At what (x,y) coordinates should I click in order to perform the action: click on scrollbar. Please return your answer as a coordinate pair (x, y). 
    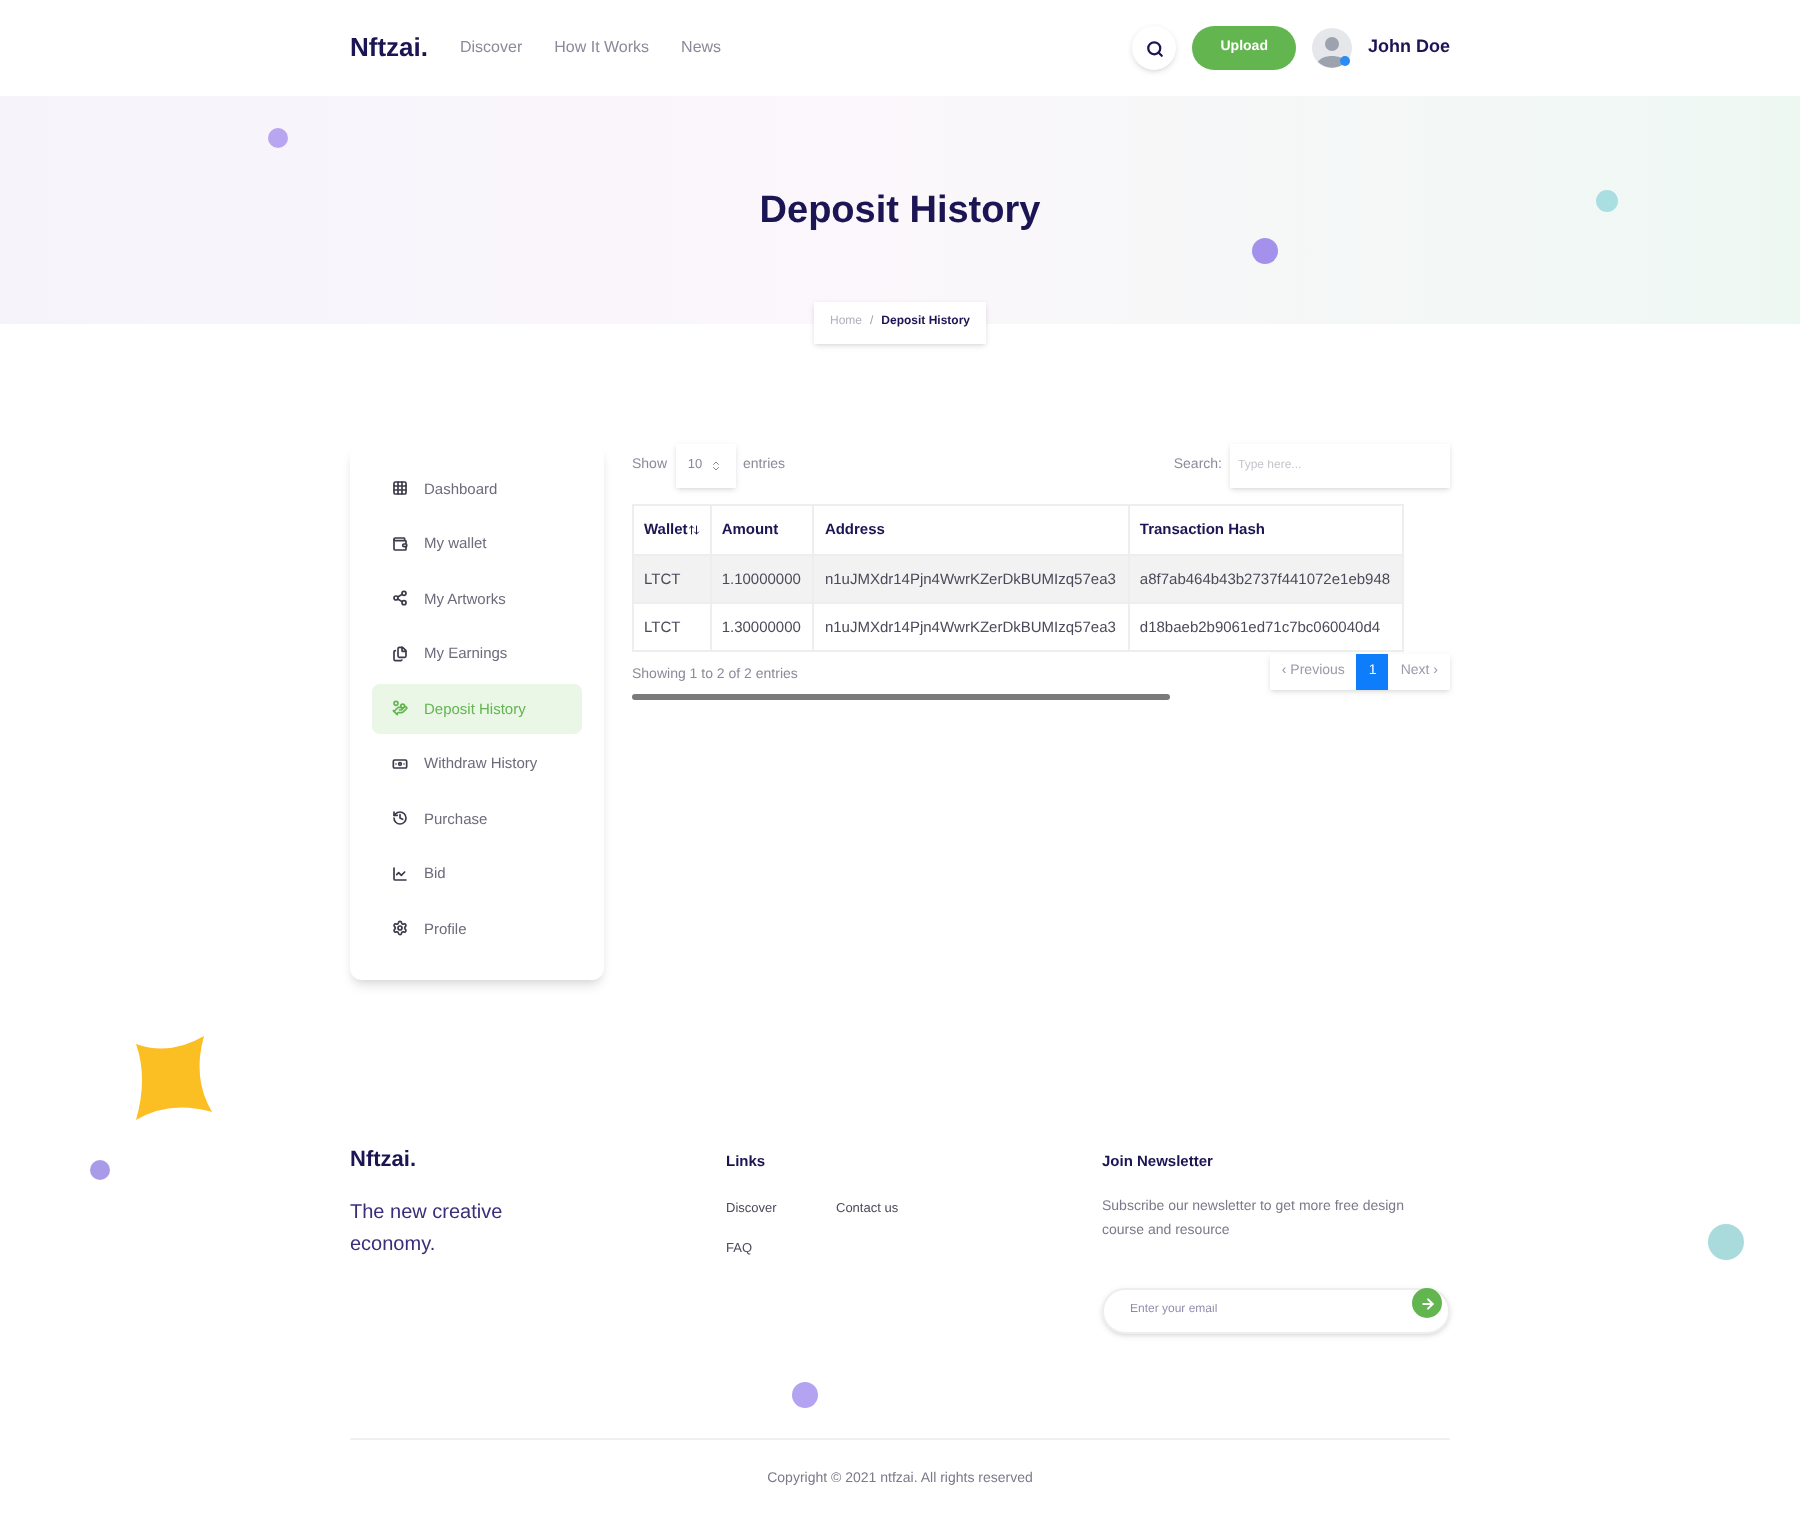
    Looking at the image, I should click on (901, 696).